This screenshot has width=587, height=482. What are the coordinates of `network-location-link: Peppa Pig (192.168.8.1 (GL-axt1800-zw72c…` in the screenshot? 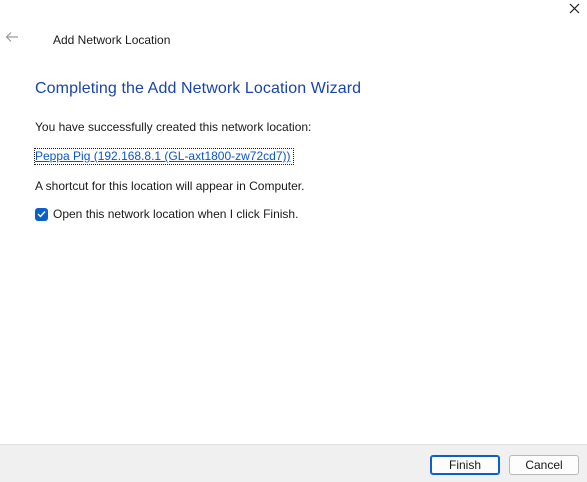 It's located at (164, 156).